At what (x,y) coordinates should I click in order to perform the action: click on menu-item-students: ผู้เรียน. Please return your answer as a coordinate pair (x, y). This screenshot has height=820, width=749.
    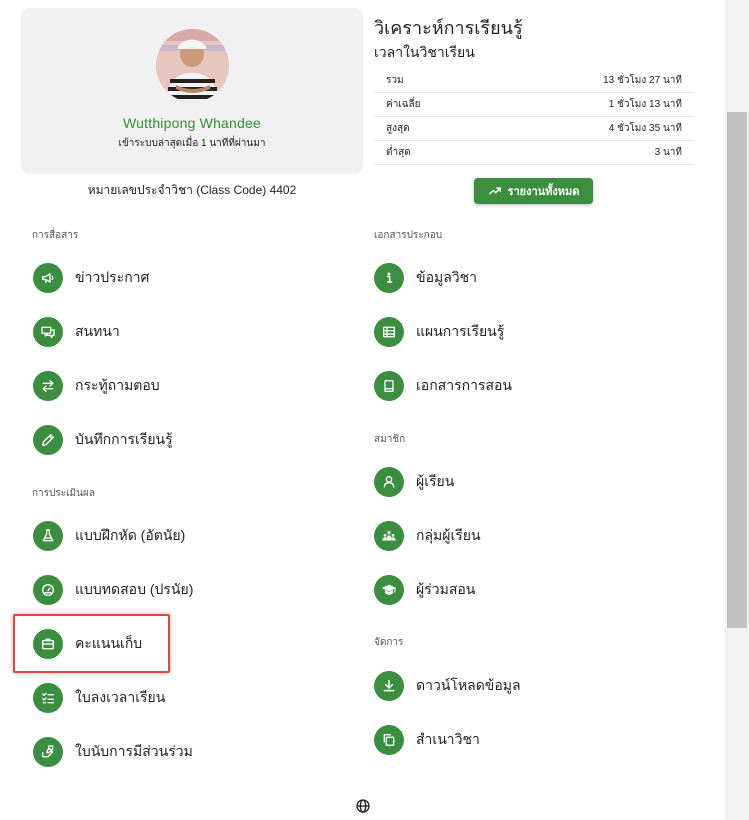
    Looking at the image, I should click on (414, 482).